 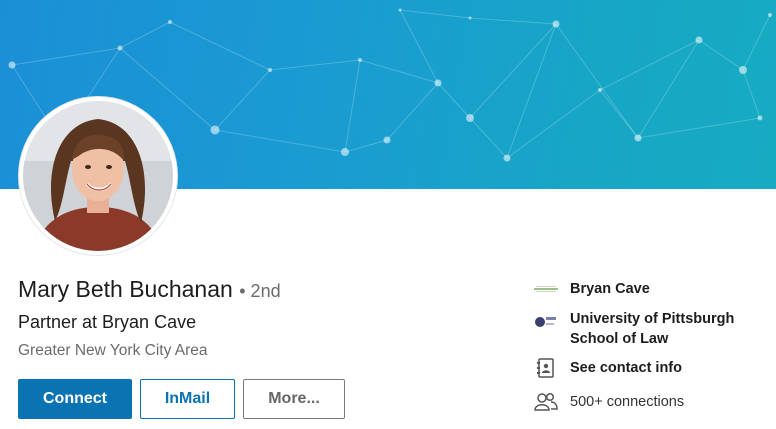 What do you see at coordinates (610, 289) in the screenshot?
I see `company-name: Bryan Cave` at bounding box center [610, 289].